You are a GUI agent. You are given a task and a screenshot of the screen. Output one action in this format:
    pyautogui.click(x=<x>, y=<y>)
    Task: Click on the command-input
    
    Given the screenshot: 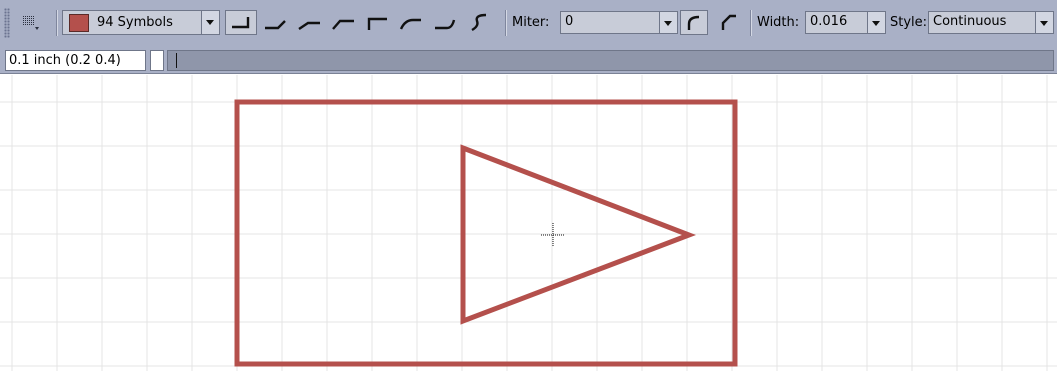 What is the action you would take?
    pyautogui.click(x=610, y=60)
    